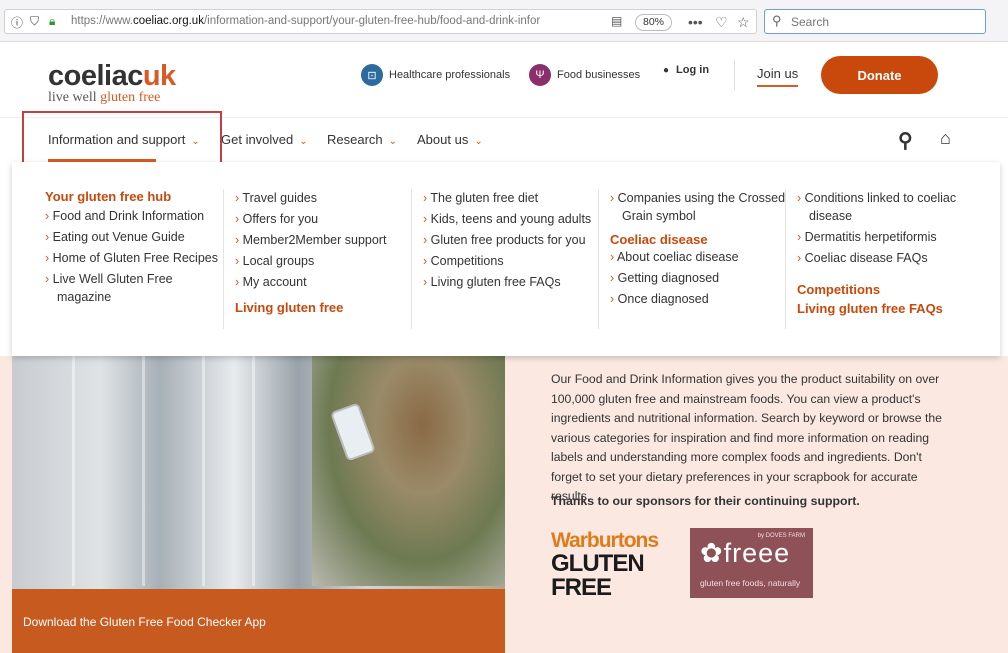 This screenshot has width=1008, height=653. What do you see at coordinates (881, 21) in the screenshot?
I see `browser-search-input` at bounding box center [881, 21].